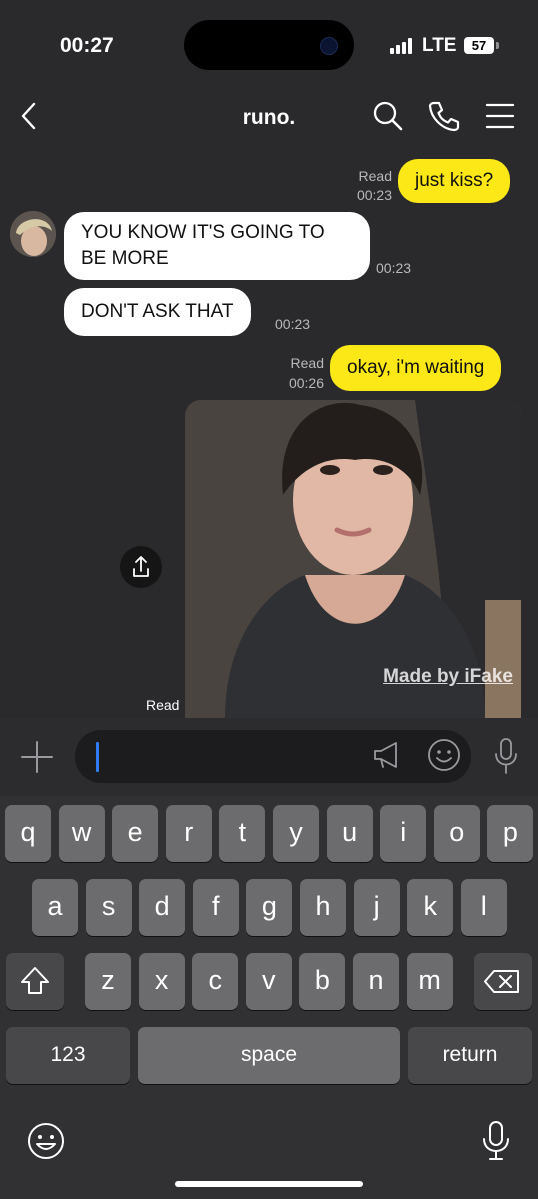  What do you see at coordinates (161, 981) in the screenshot?
I see `key-x: x` at bounding box center [161, 981].